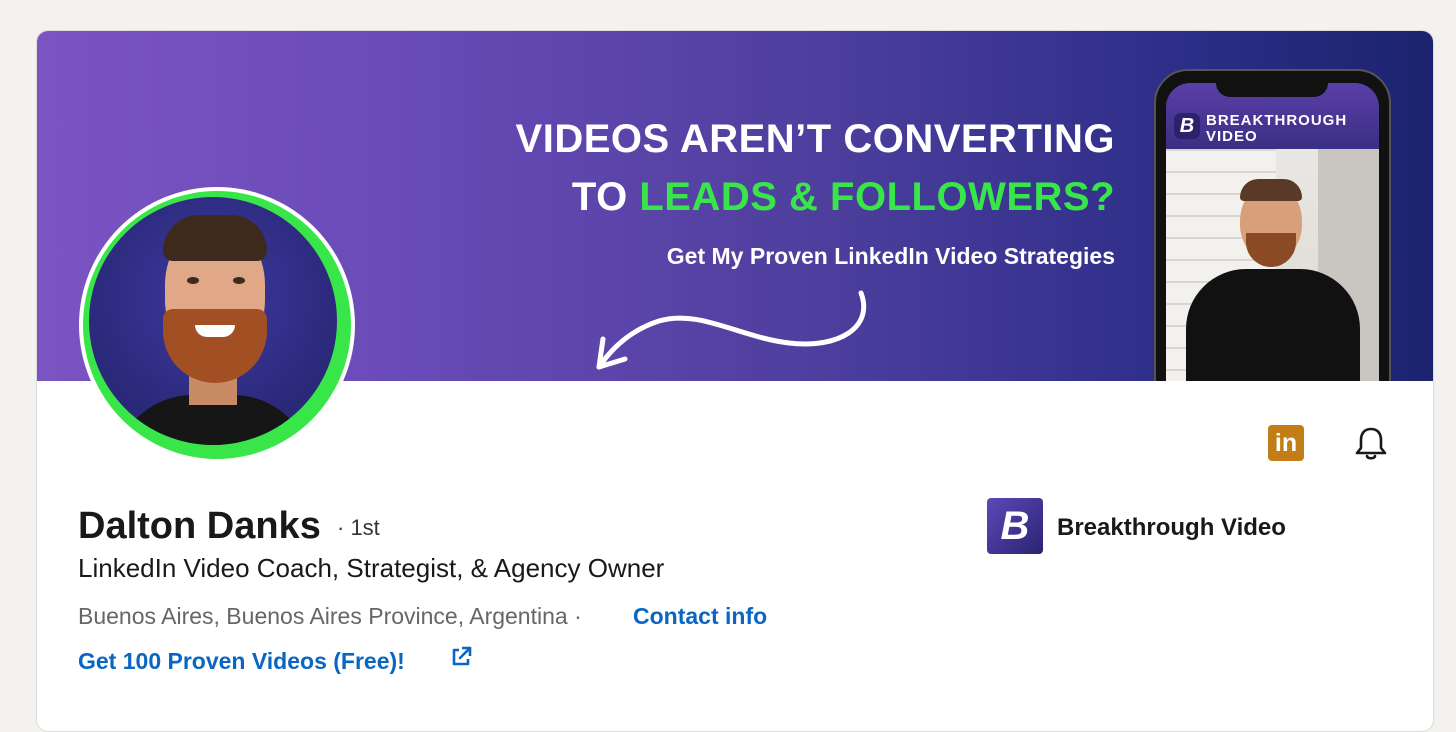  What do you see at coordinates (1286, 443) in the screenshot?
I see `linkedin-icon: in` at bounding box center [1286, 443].